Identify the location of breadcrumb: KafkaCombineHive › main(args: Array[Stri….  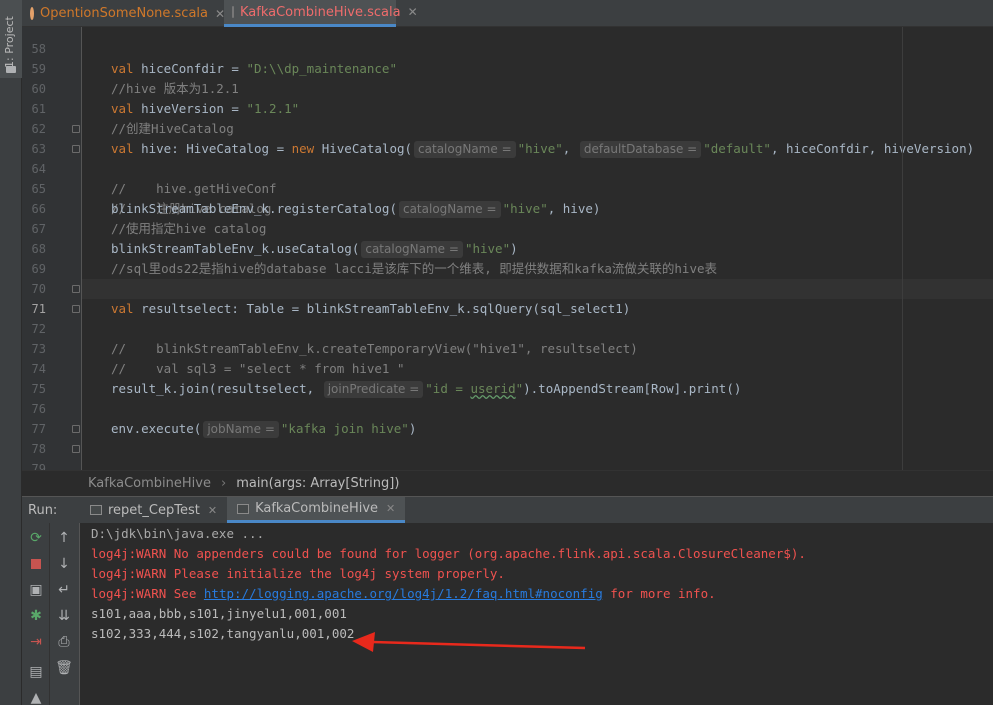
(507, 483).